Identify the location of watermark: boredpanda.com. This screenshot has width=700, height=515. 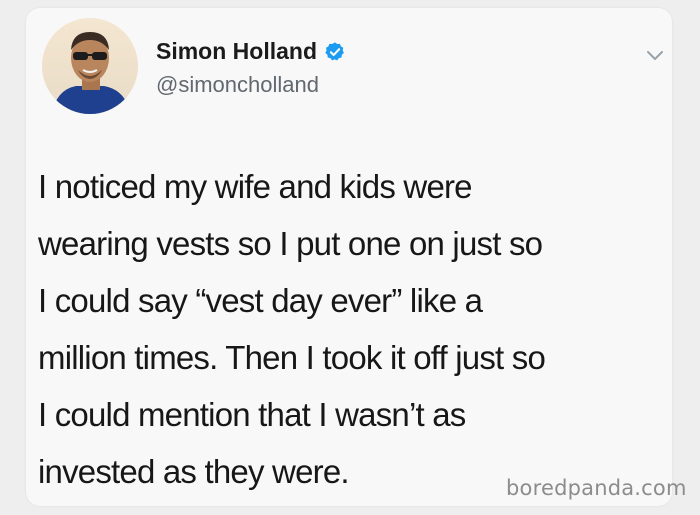
(596, 488).